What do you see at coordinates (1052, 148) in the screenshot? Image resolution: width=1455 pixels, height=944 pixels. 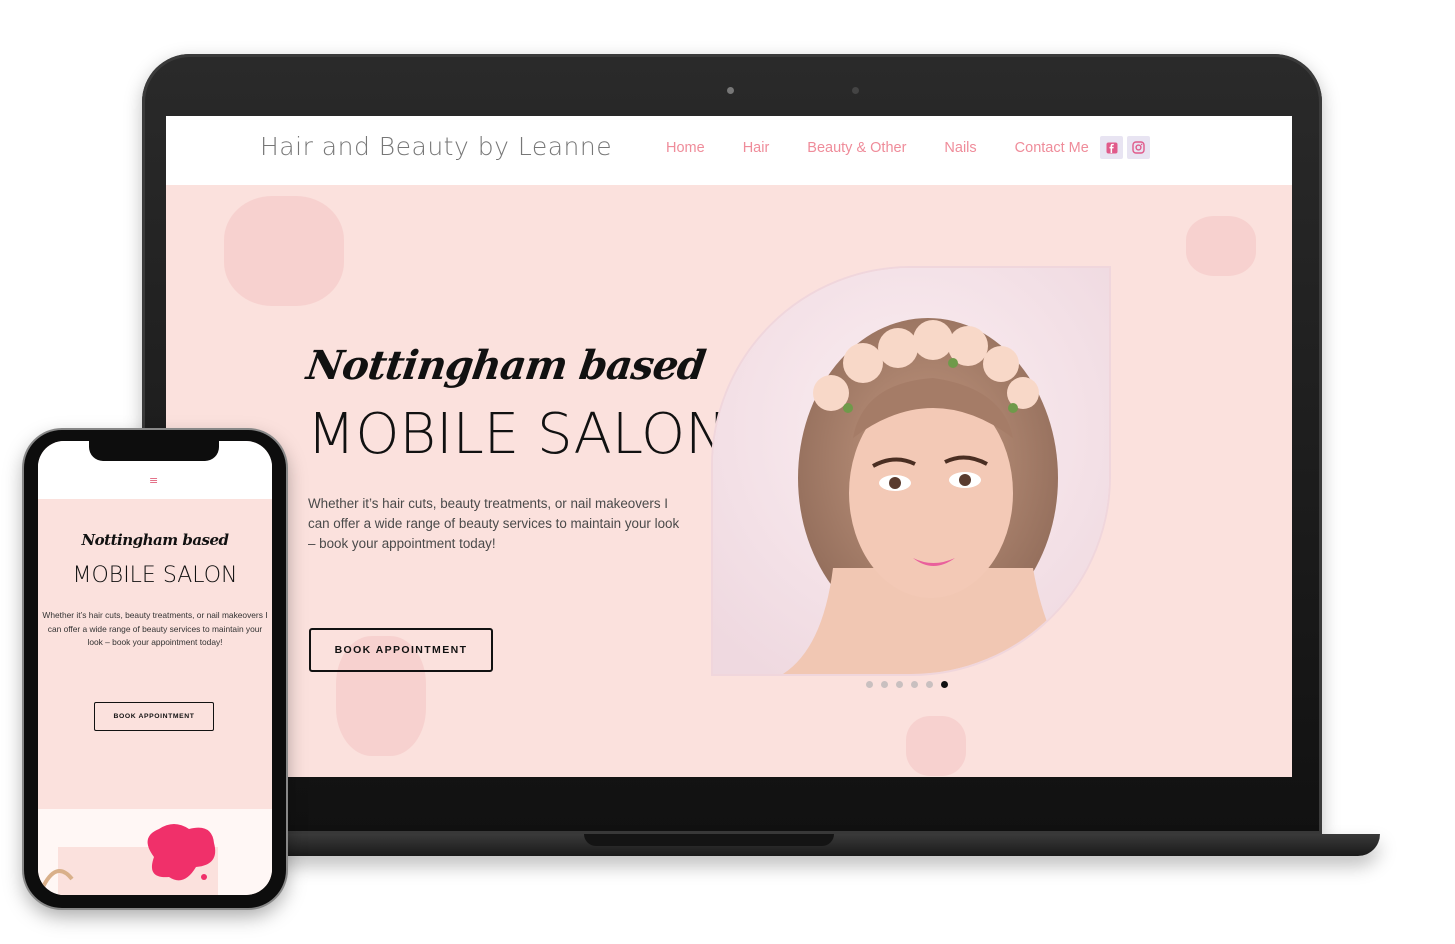 I see `nav-contact: Contact Me` at bounding box center [1052, 148].